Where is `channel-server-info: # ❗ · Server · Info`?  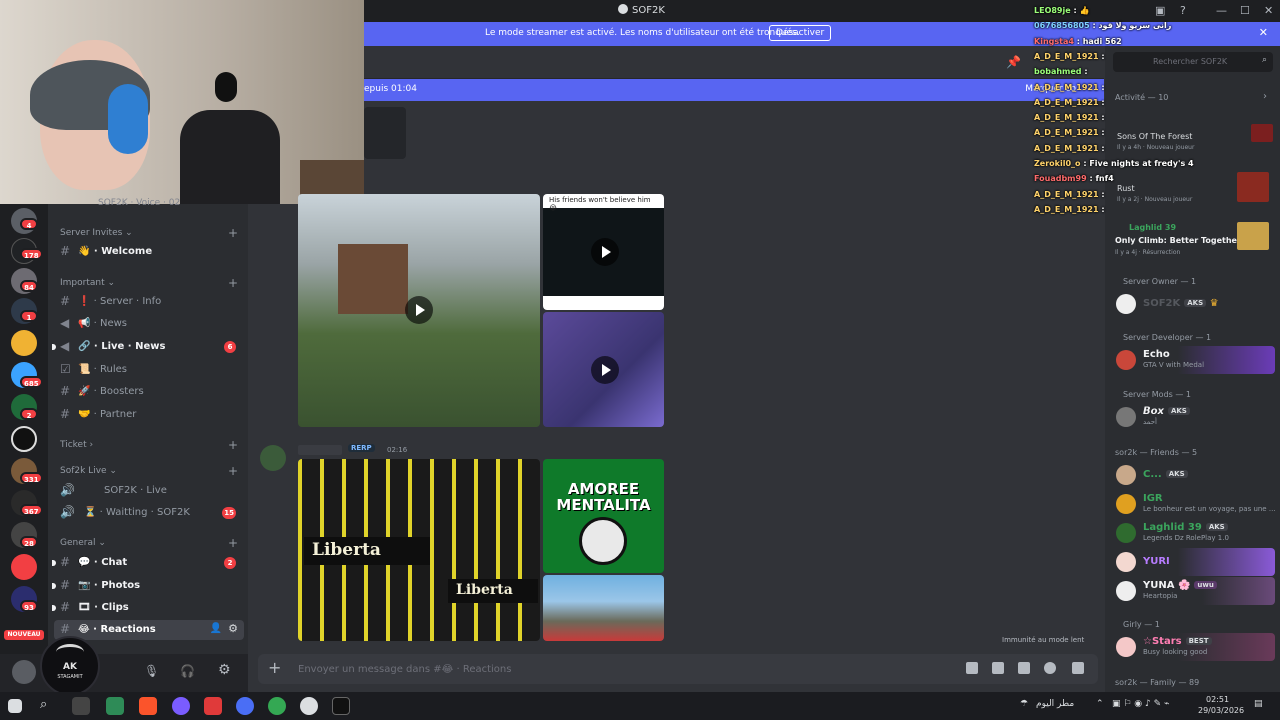 channel-server-info: # ❗ · Server · Info is located at coordinates (149, 302).